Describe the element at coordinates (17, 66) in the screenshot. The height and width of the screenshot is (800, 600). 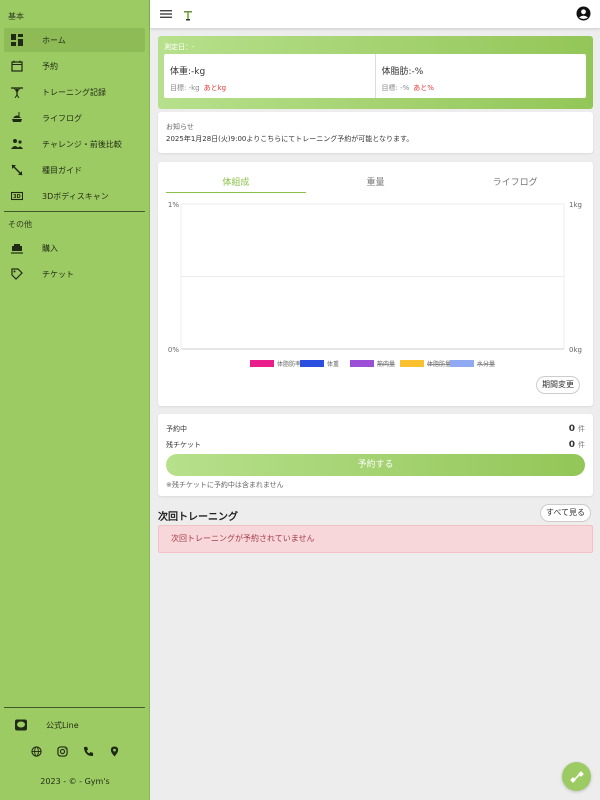
I see `calendar-edit-icon` at that location.